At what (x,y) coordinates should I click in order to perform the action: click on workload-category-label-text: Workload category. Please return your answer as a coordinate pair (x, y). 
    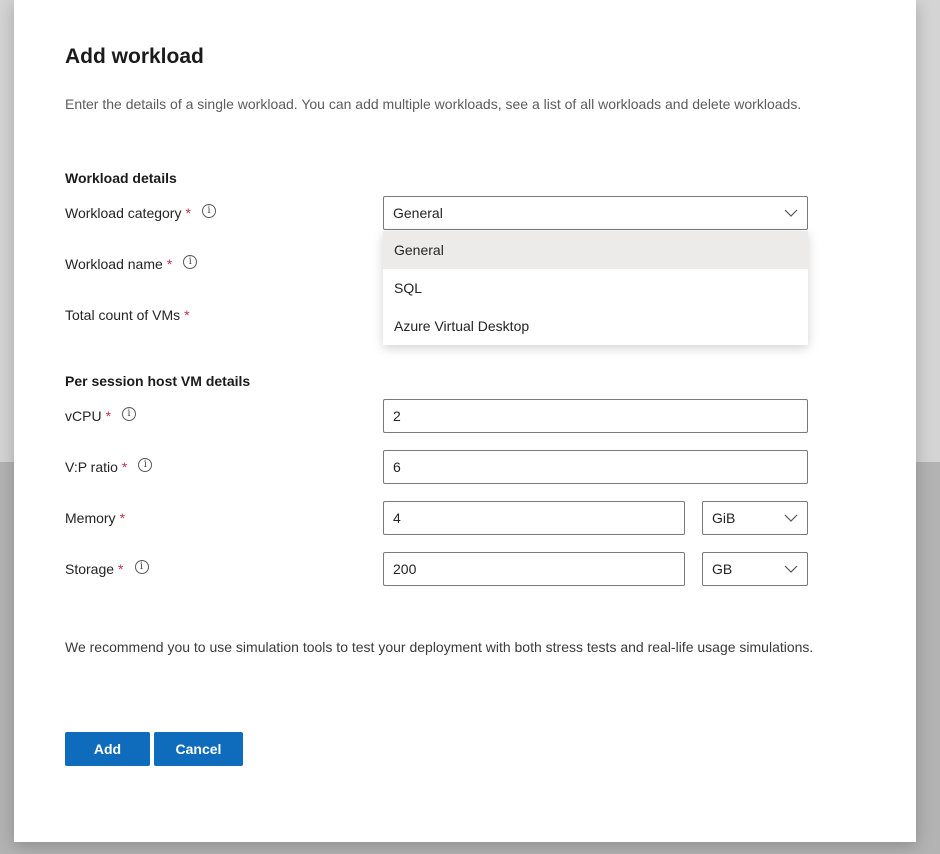
    Looking at the image, I should click on (123, 213).